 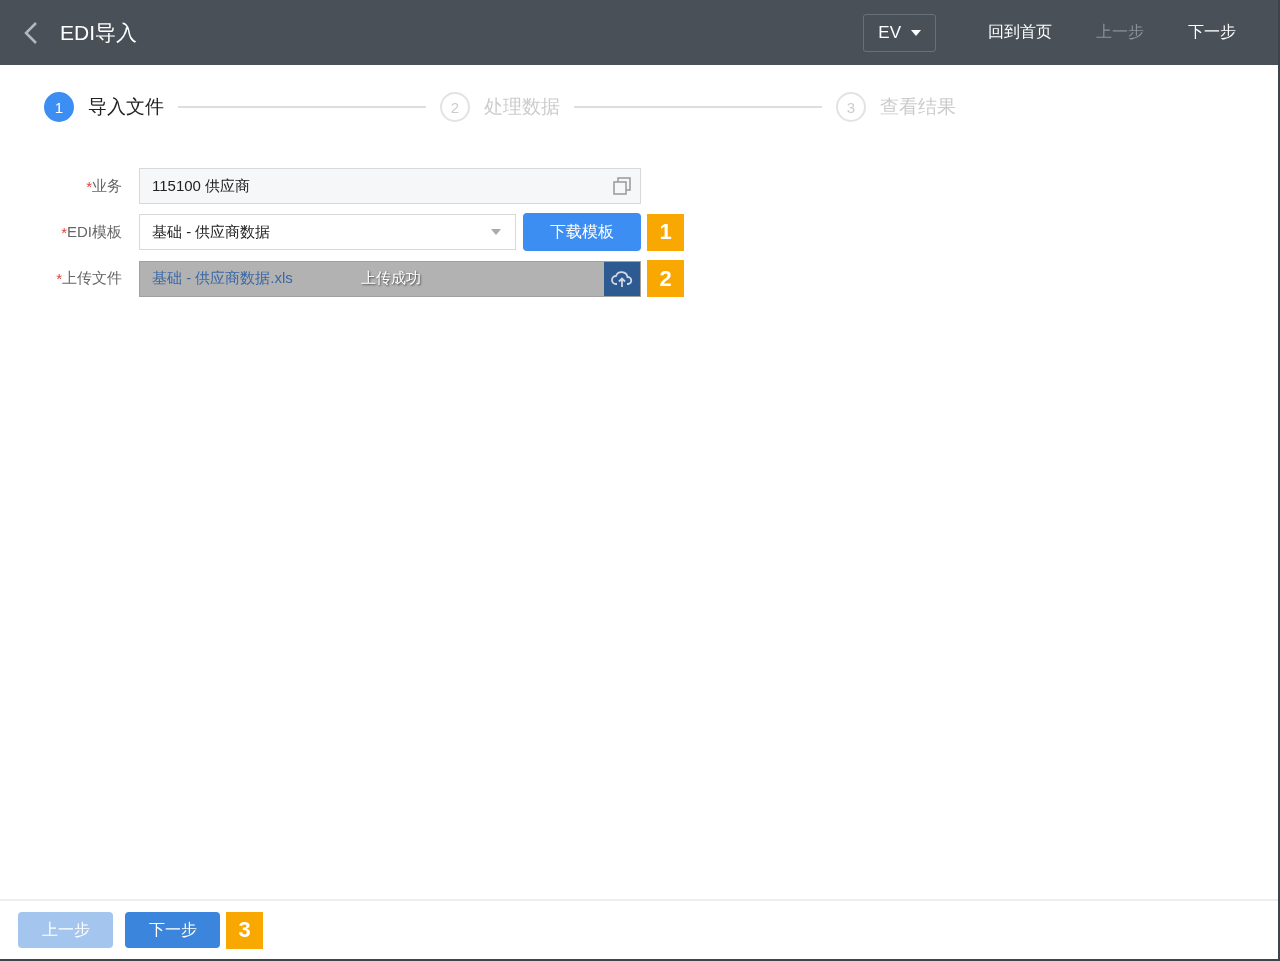 What do you see at coordinates (107, 186) in the screenshot?
I see `field-label: 业务` at bounding box center [107, 186].